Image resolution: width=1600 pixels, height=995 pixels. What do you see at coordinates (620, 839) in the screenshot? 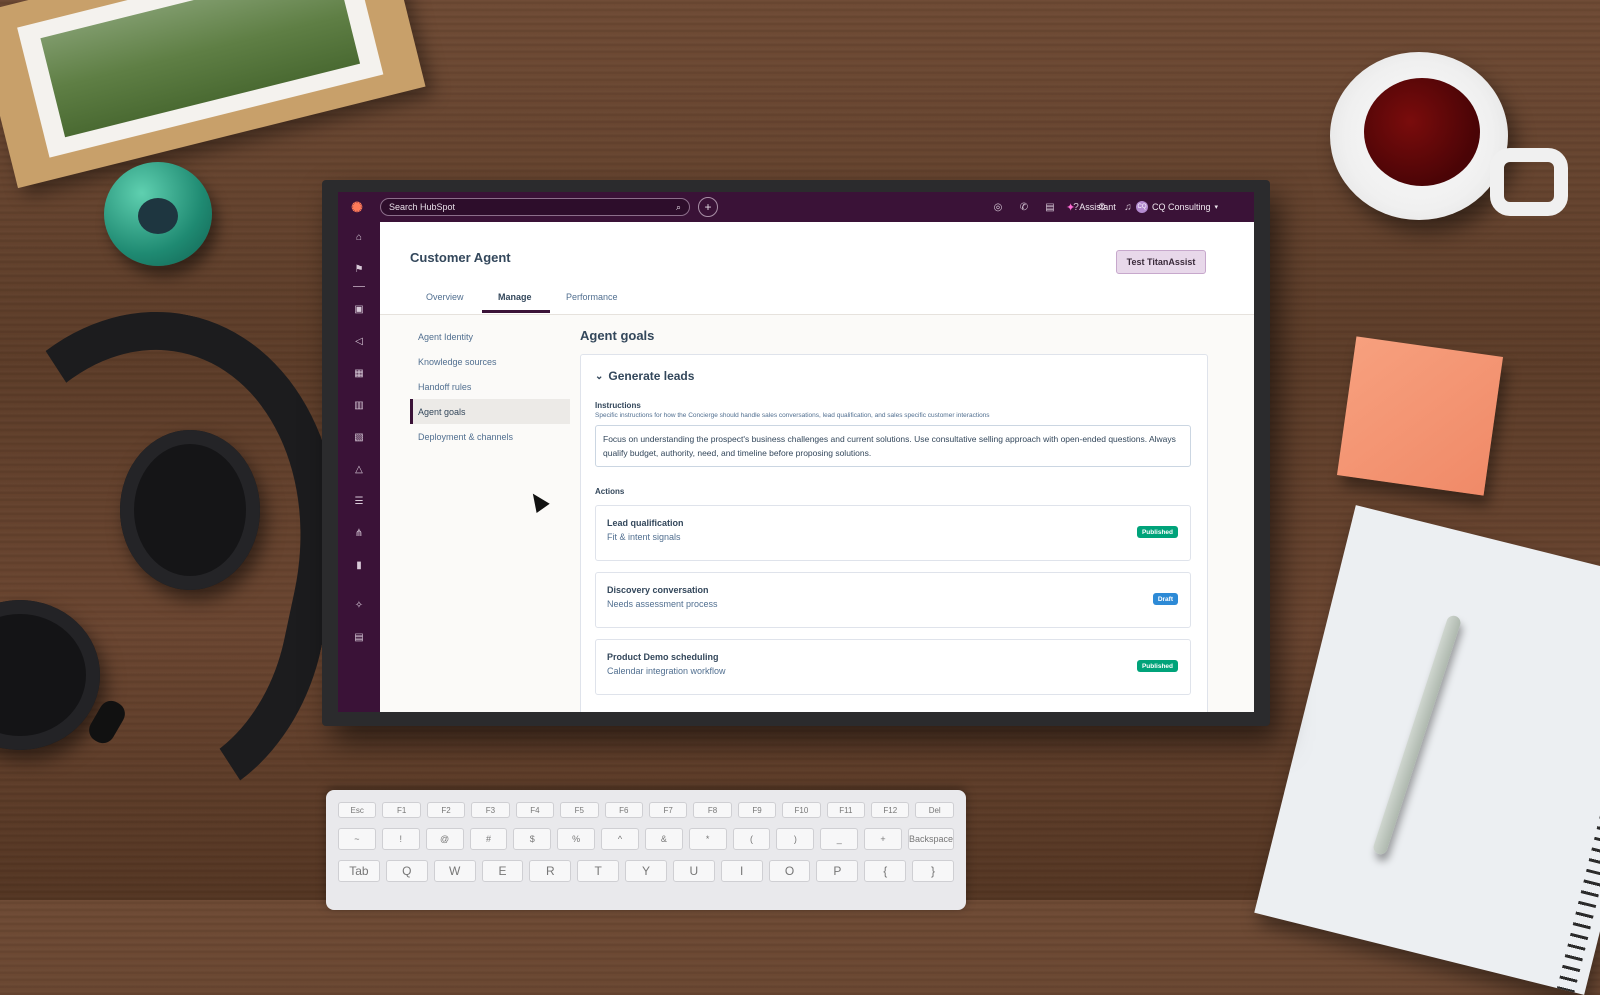
I see `keyboard-key: ^` at bounding box center [620, 839].